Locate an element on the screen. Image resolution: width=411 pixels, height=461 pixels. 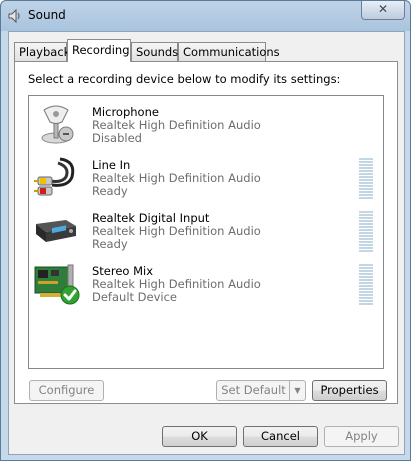
properties-button: Properties is located at coordinates (349, 390).